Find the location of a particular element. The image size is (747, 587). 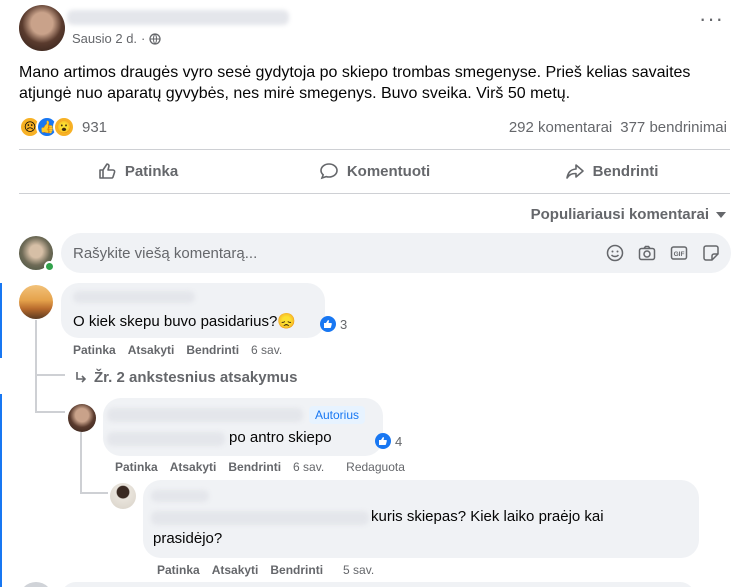

gif-icon: GIF is located at coordinates (679, 253).